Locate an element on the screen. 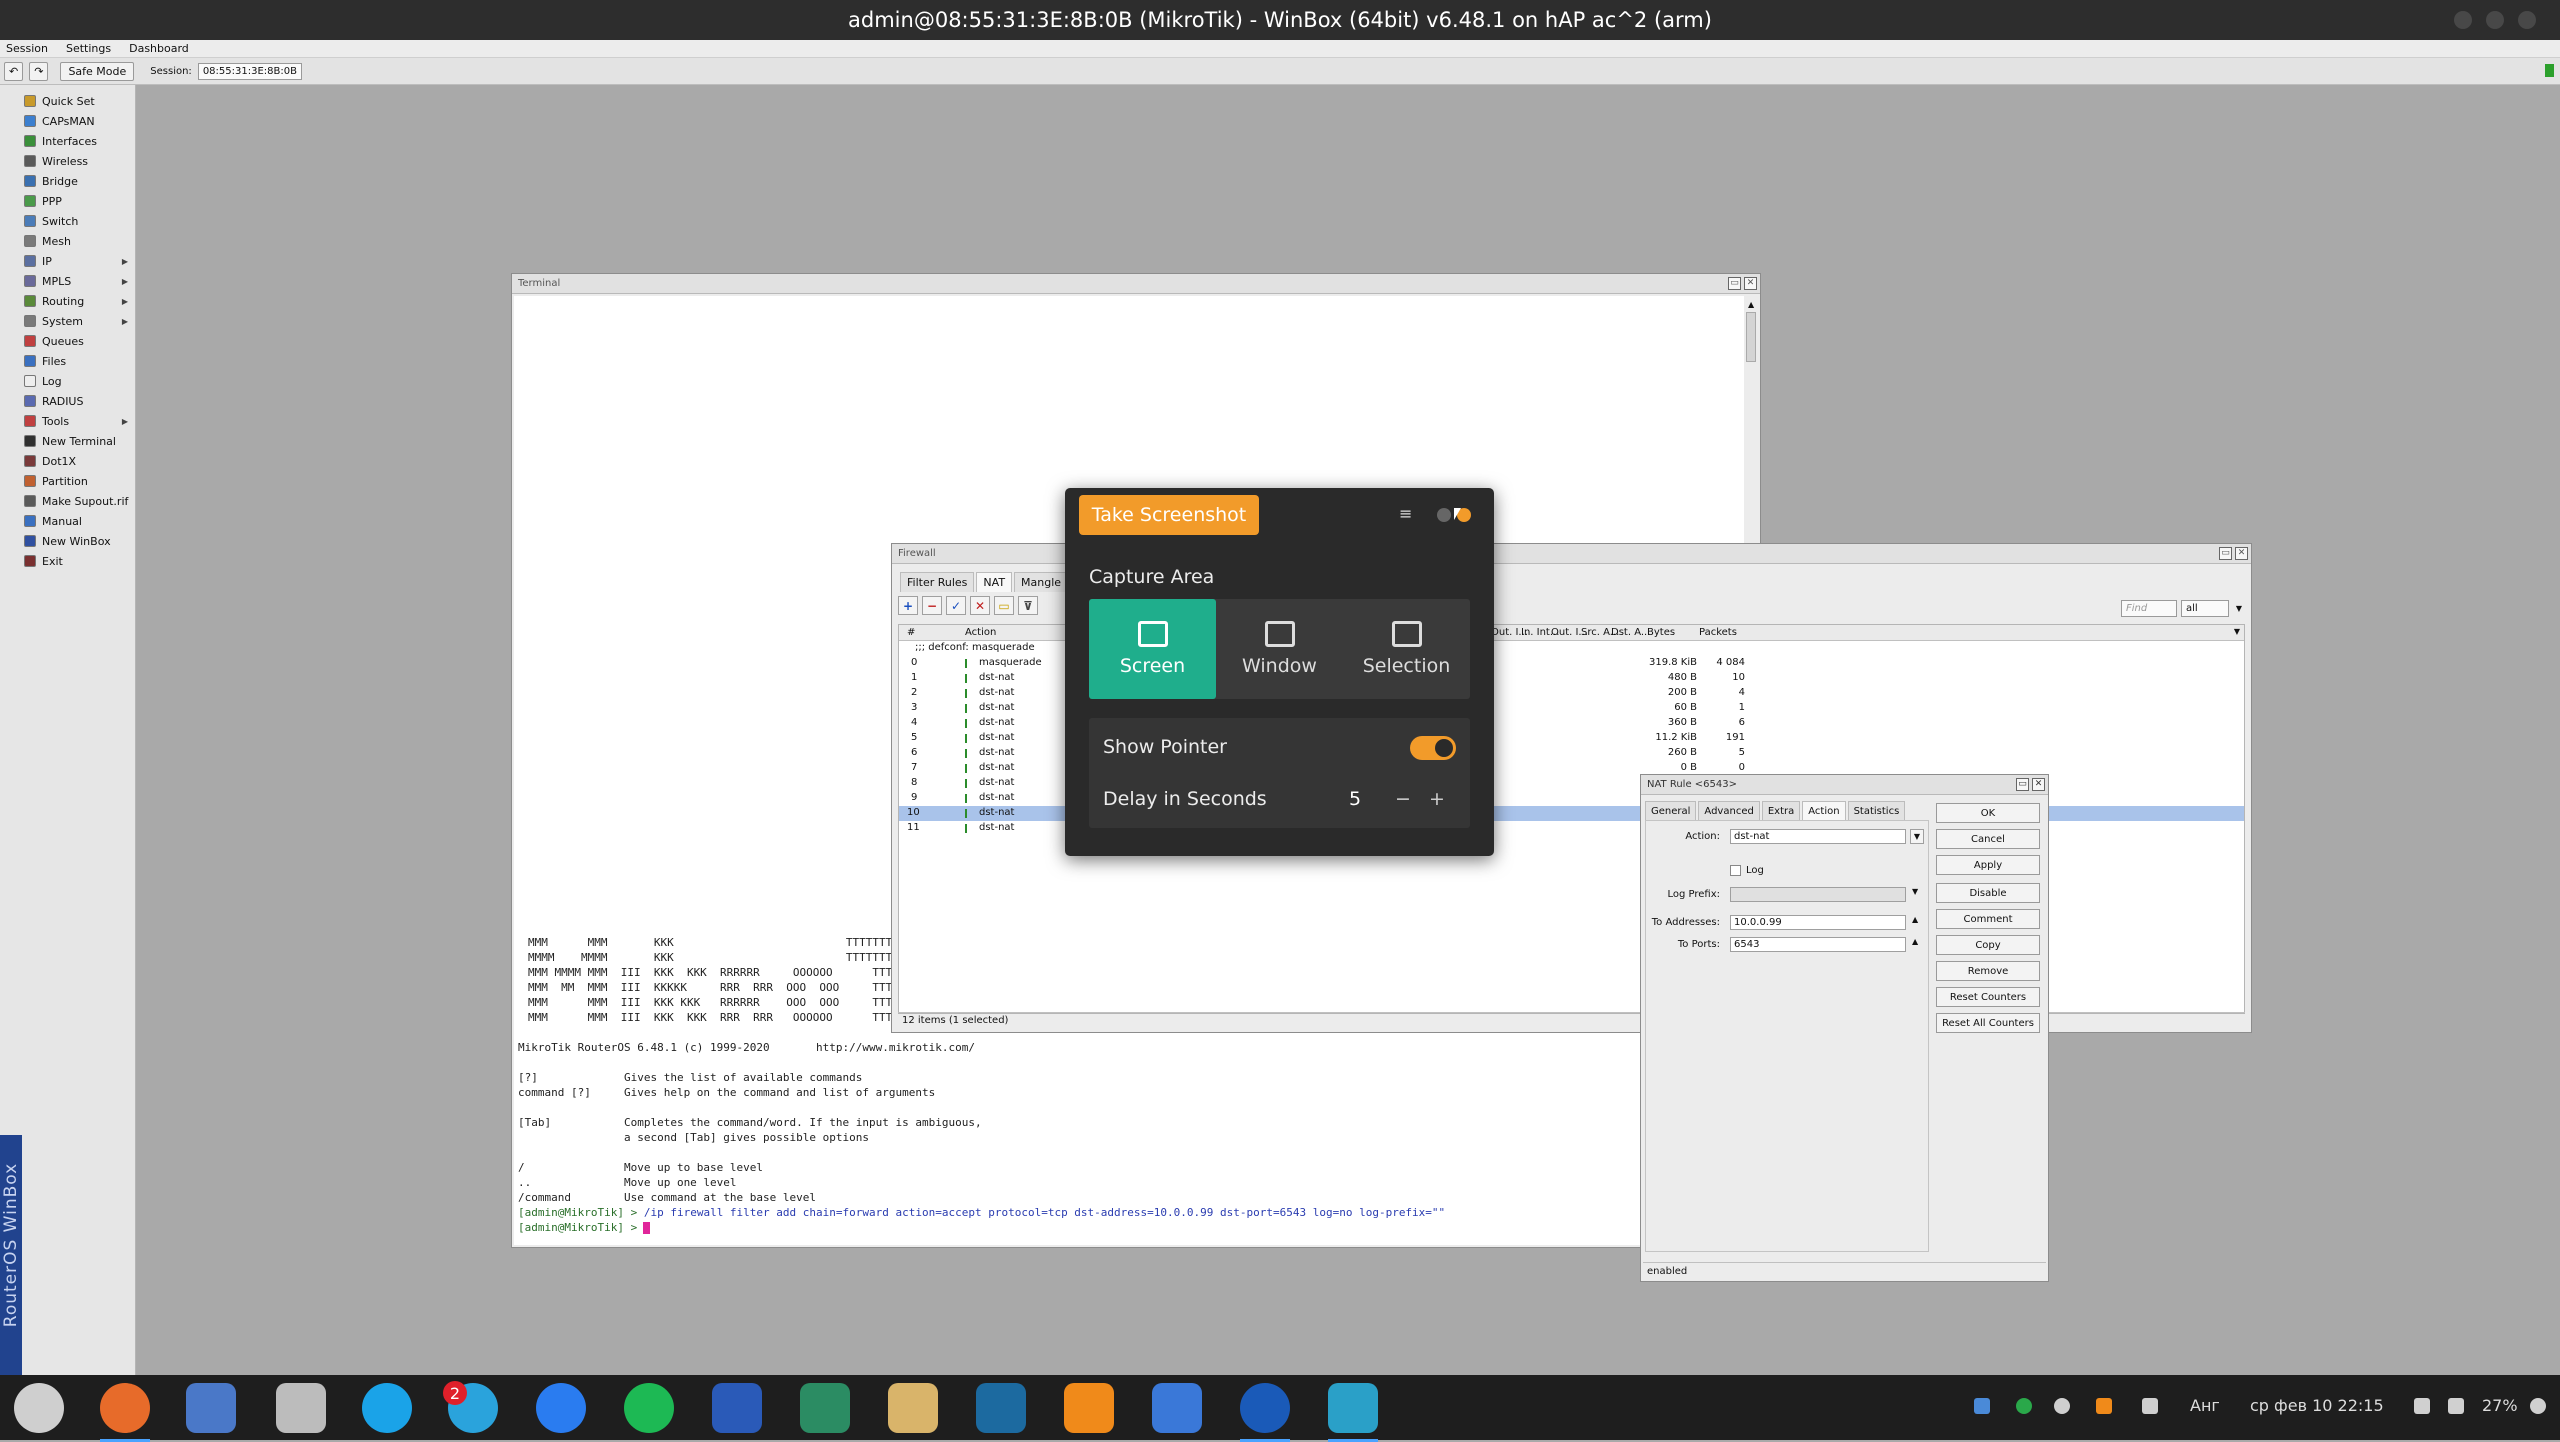 The height and width of the screenshot is (1442, 2560). sidebar-item-interfaces: Interfaces is located at coordinates (79, 141).